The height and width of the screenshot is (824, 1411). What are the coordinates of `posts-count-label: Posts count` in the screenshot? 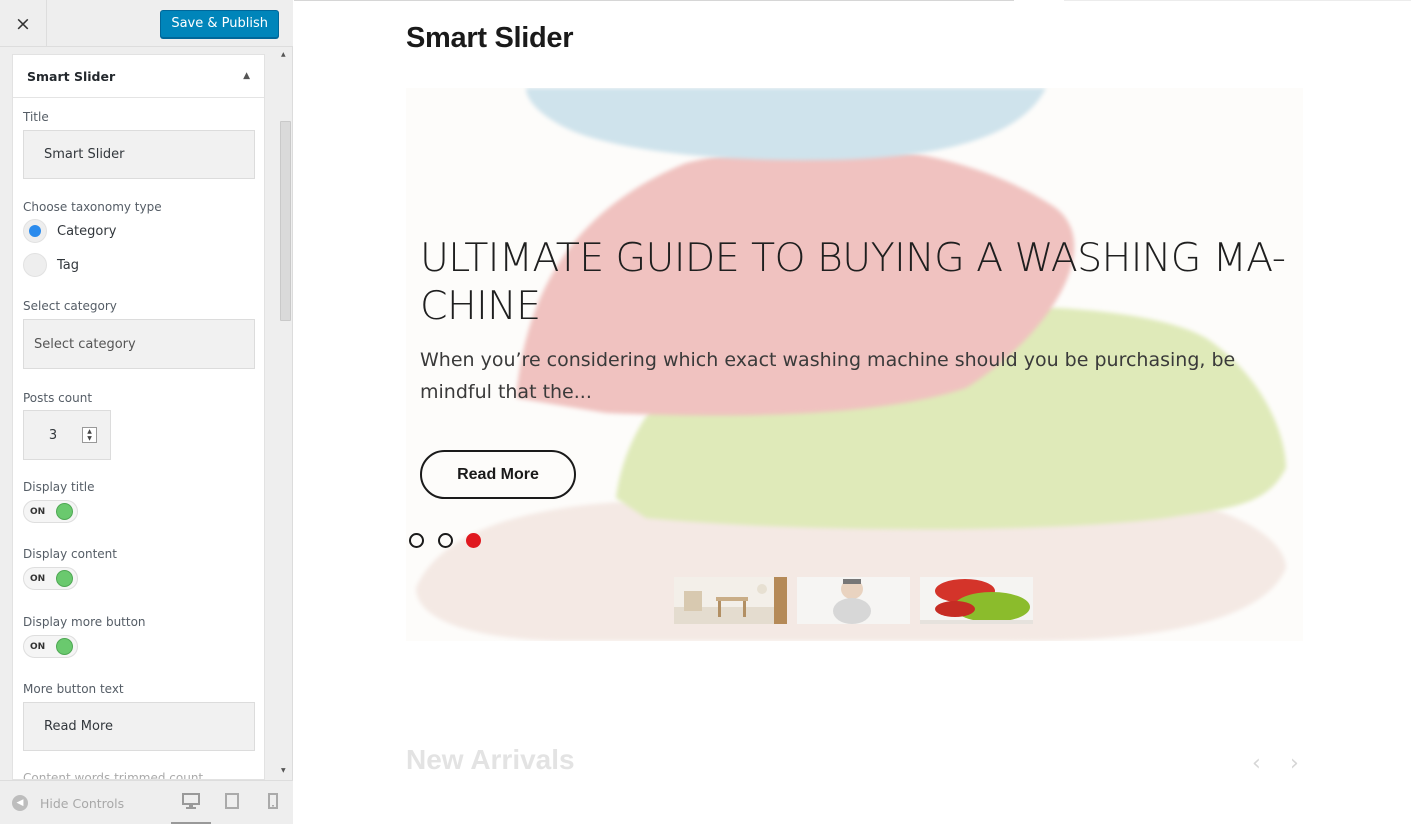 It's located at (58, 398).